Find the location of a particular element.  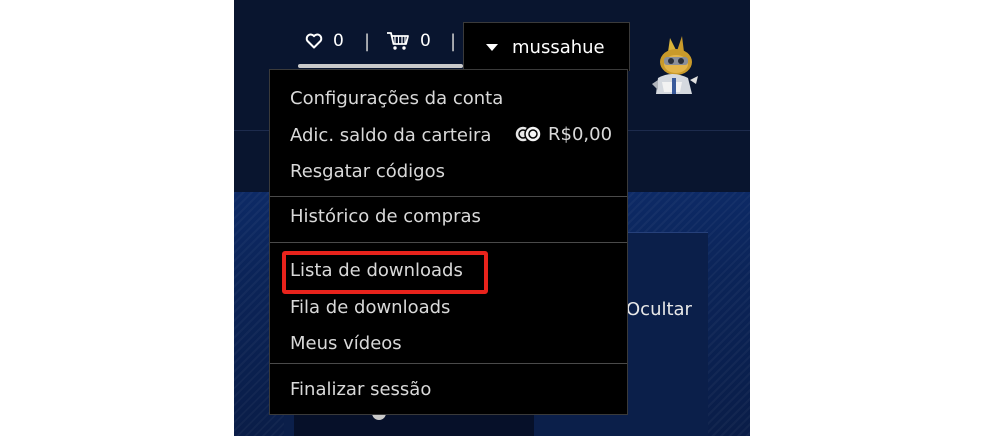

menu-item-redeem-codes: Resgatar códigos is located at coordinates (367, 172).